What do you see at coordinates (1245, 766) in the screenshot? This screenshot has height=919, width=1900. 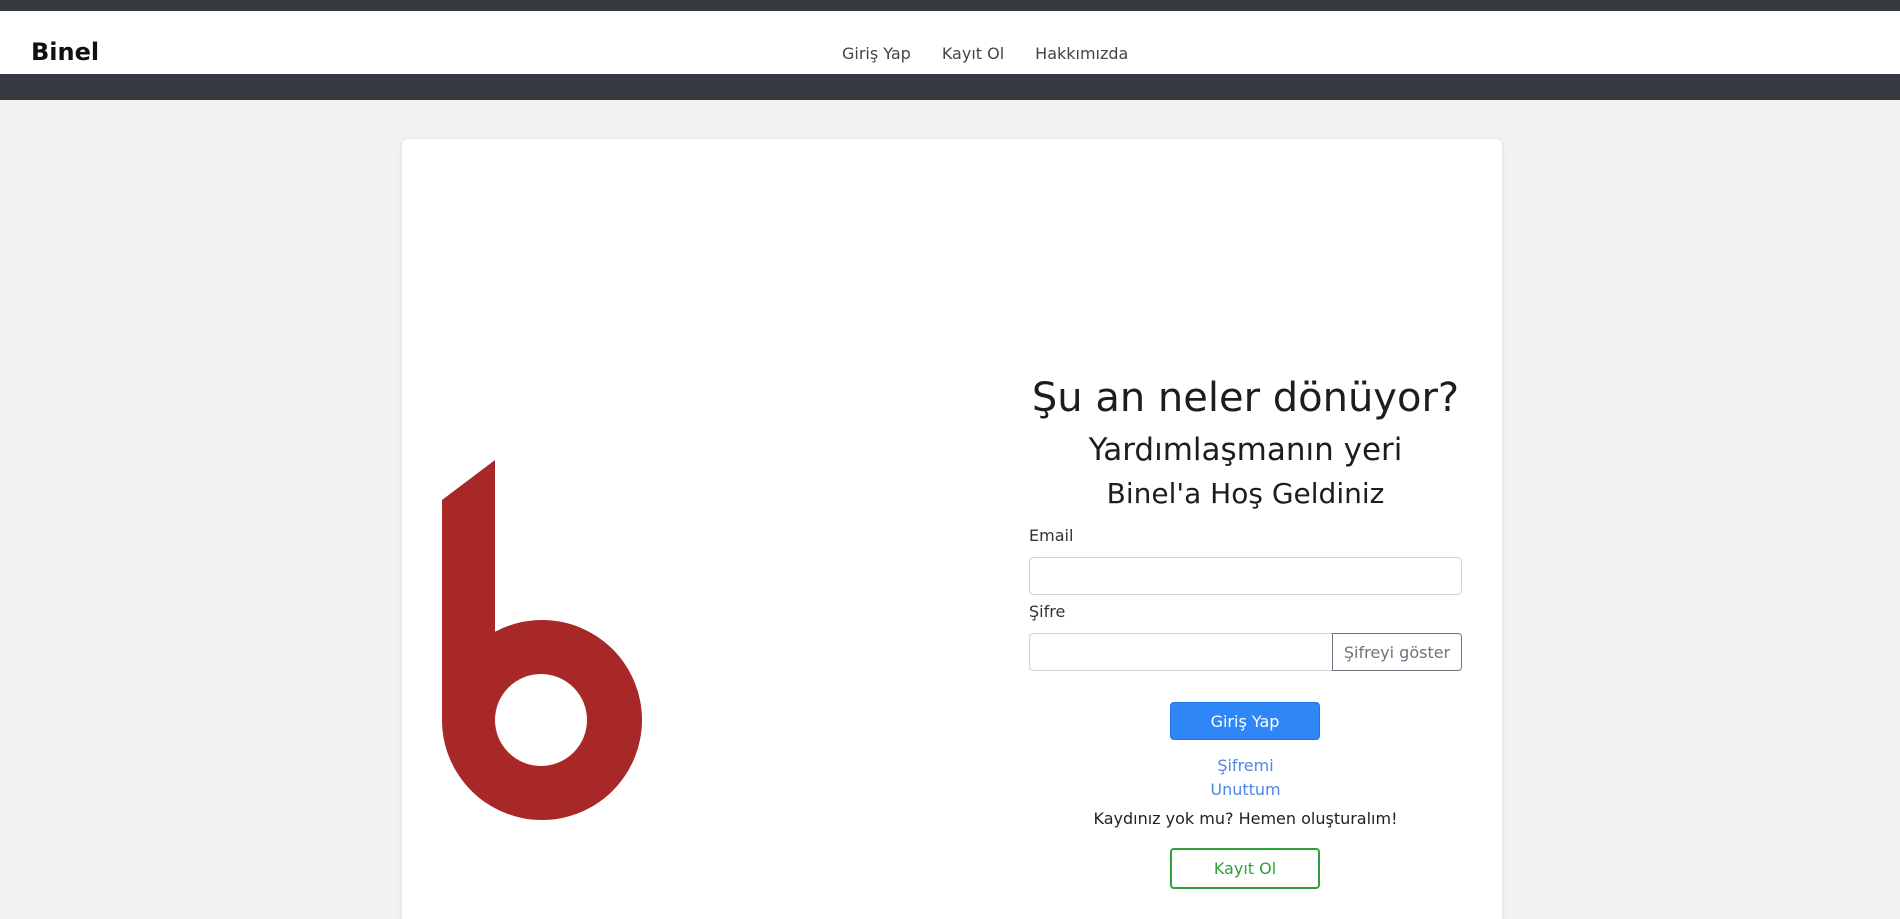 I see `forgot-password-link-line1: Şifremi` at bounding box center [1245, 766].